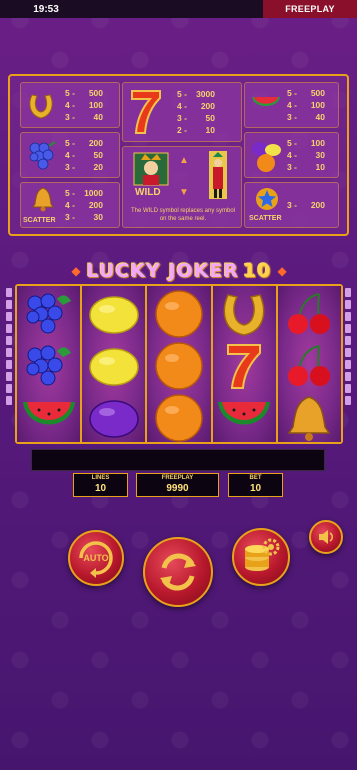 Image resolution: width=357 pixels, height=770 pixels. Describe the element at coordinates (46, 9) in the screenshot. I see `clock: 19:53` at that location.